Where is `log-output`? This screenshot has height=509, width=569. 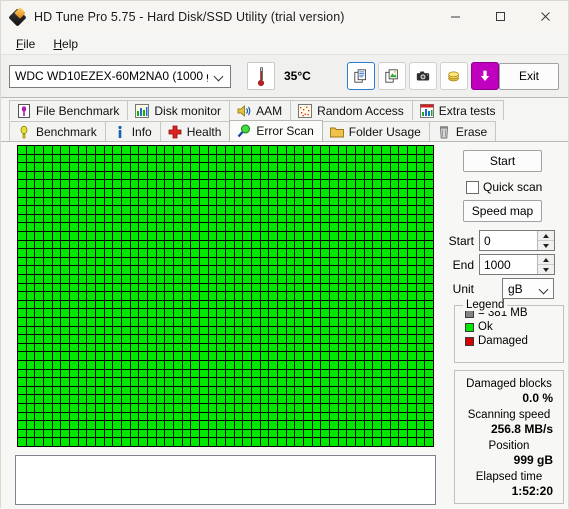
log-output is located at coordinates (225, 480).